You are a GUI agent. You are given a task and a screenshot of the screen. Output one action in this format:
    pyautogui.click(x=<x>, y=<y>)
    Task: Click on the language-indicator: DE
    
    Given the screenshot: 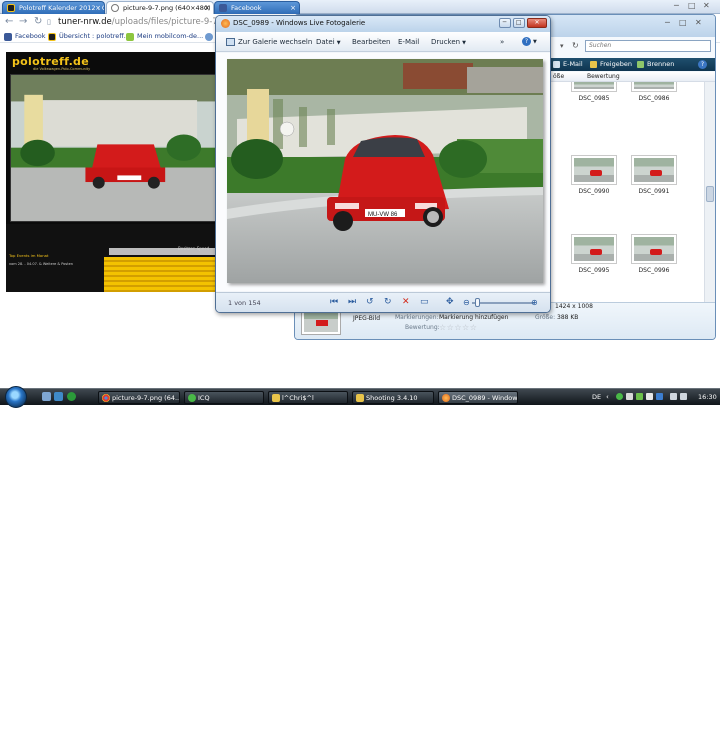 What is the action you would take?
    pyautogui.click(x=596, y=397)
    